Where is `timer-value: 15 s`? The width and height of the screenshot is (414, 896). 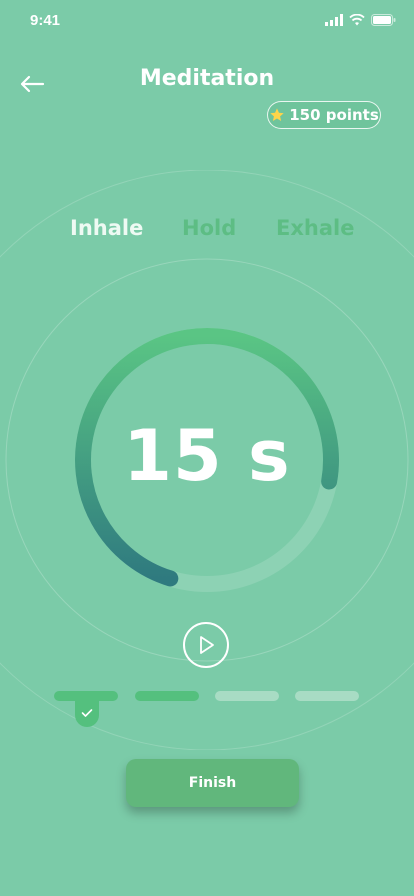
timer-value: 15 s is located at coordinates (207, 456).